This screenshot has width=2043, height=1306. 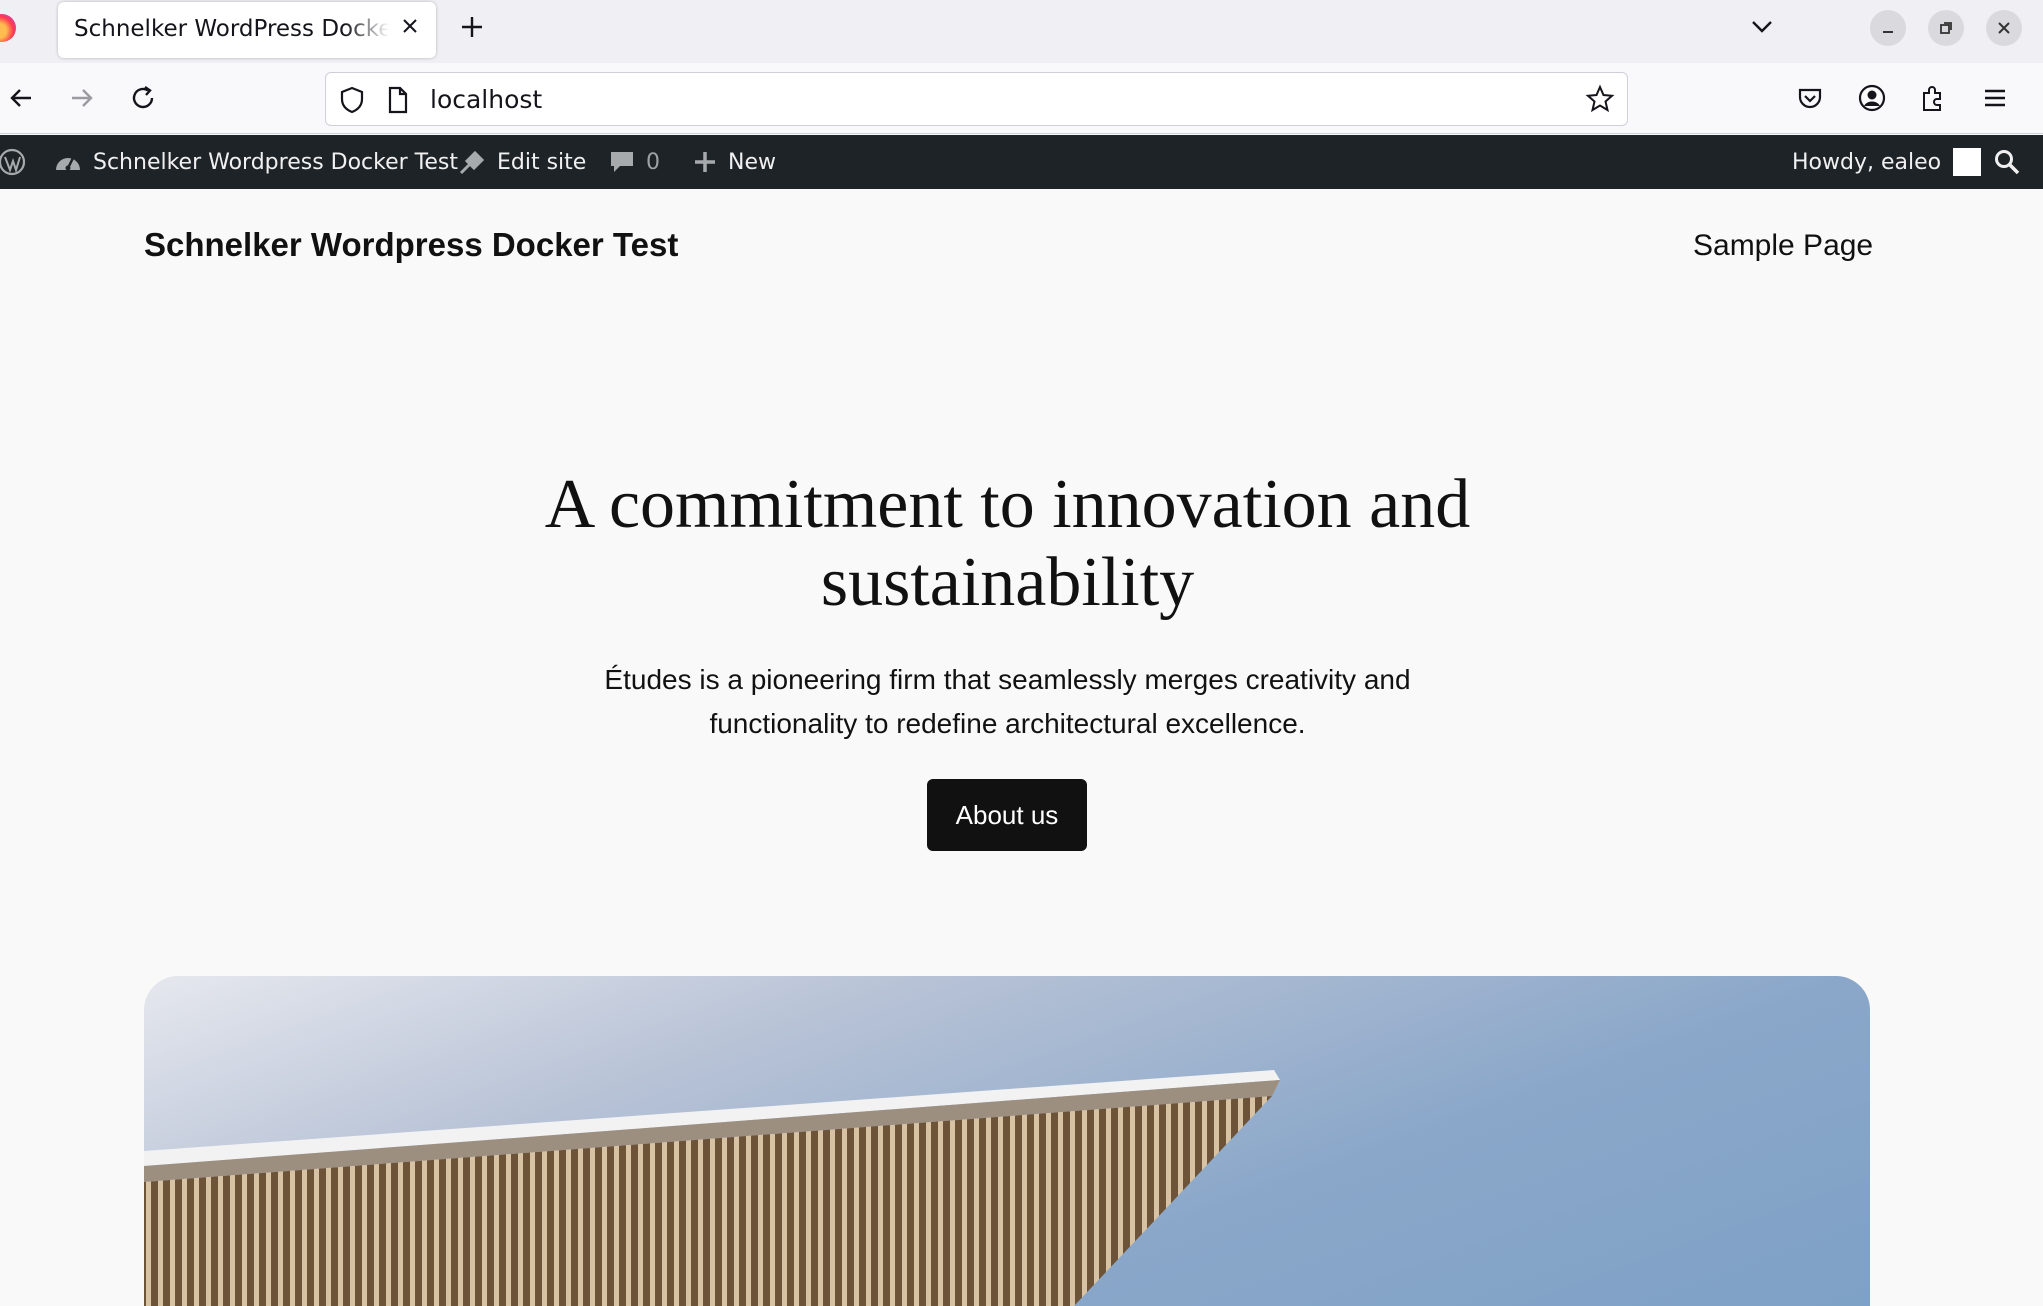 I want to click on admin-bar-site-name: Schnelker Wordpress Docker Test, so click(x=255, y=162).